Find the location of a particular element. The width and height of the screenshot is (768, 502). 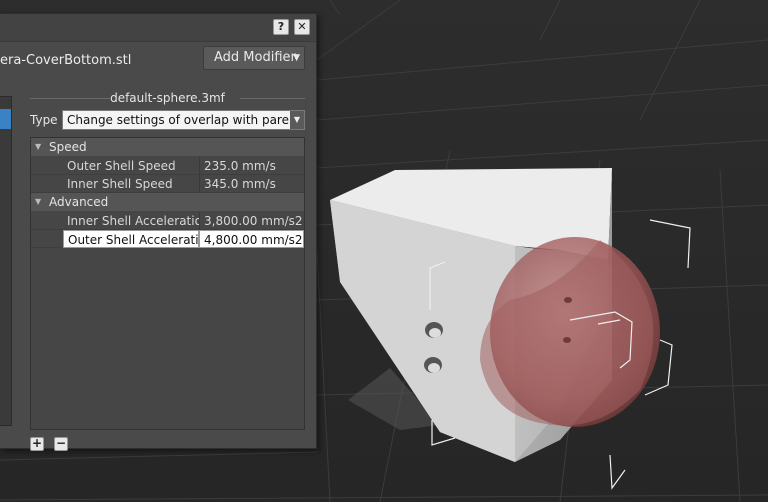

setting-row: Inner Shell Acceleration 3,800.00 mm/s2 is located at coordinates (167, 221).